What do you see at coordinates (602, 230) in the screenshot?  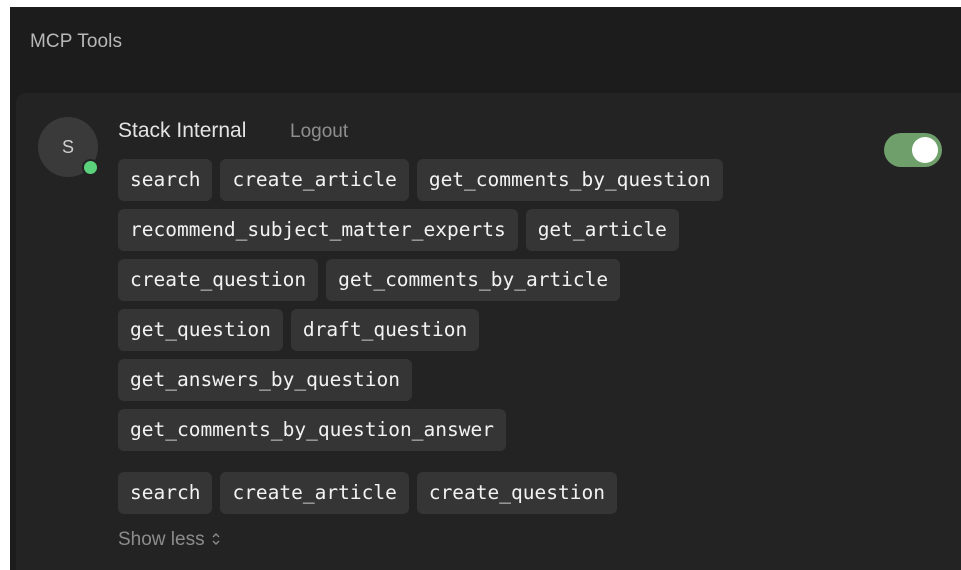 I see `tool-tag: get_article` at bounding box center [602, 230].